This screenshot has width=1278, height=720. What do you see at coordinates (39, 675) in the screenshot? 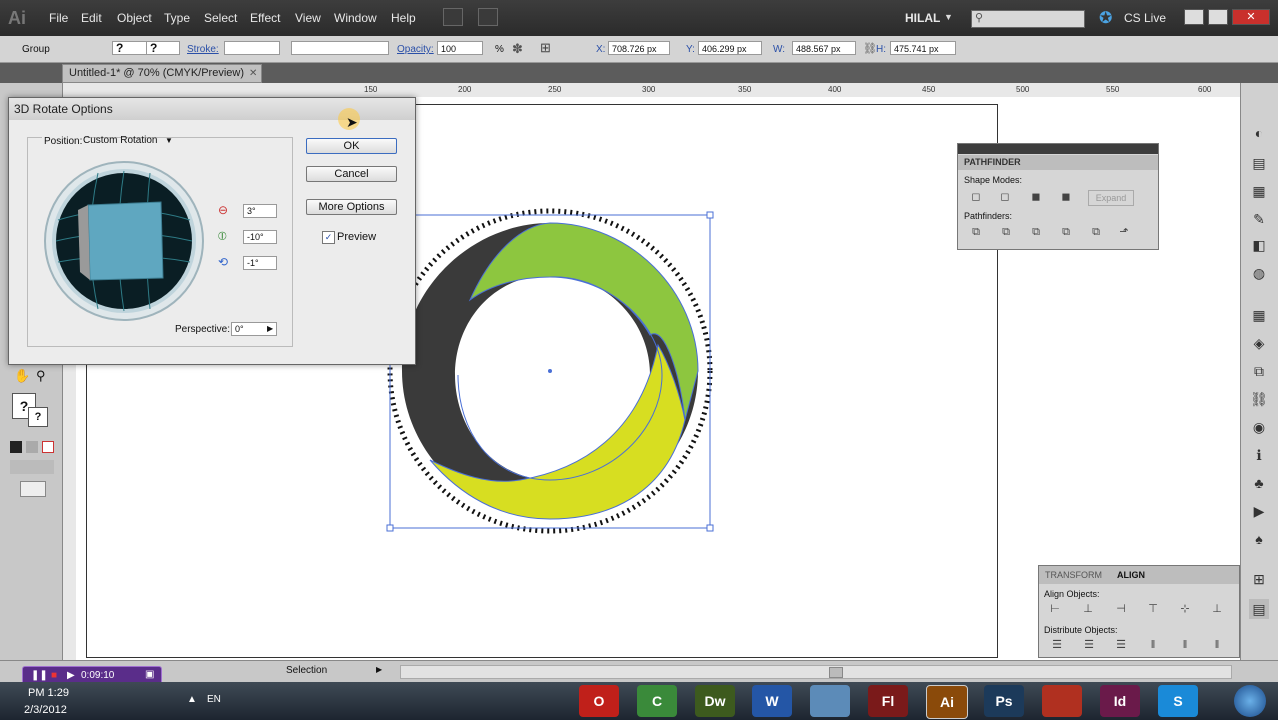
I see `pause-icon: ❚❚` at bounding box center [39, 675].